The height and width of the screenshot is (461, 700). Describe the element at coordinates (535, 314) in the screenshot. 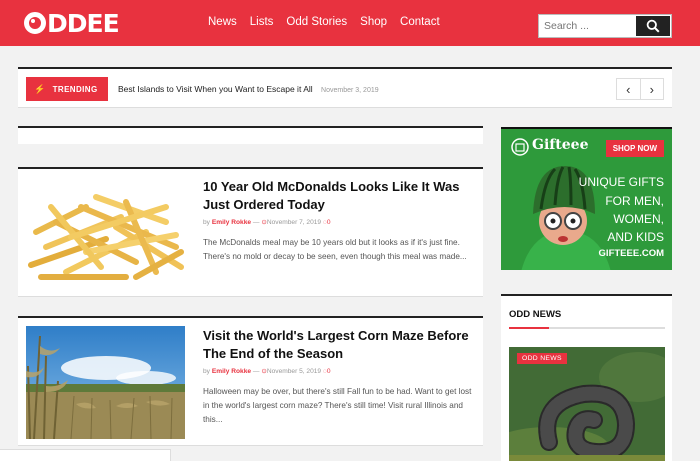

I see `sidebar-section-title: ODD NEWS` at that location.